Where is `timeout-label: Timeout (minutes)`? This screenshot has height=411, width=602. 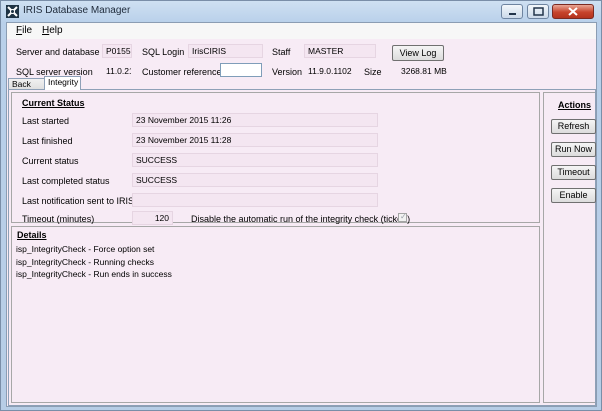
timeout-label: Timeout (minutes) is located at coordinates (58, 219).